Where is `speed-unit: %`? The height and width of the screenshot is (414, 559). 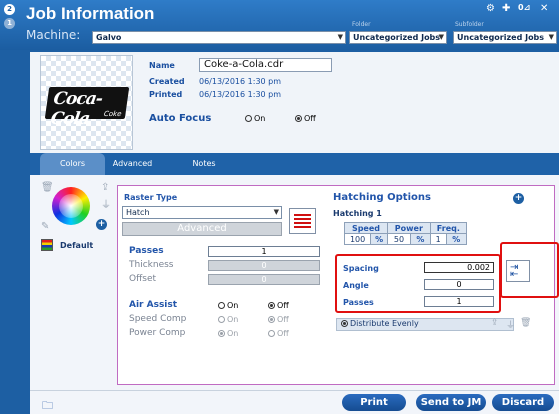
speed-unit: % is located at coordinates (379, 239).